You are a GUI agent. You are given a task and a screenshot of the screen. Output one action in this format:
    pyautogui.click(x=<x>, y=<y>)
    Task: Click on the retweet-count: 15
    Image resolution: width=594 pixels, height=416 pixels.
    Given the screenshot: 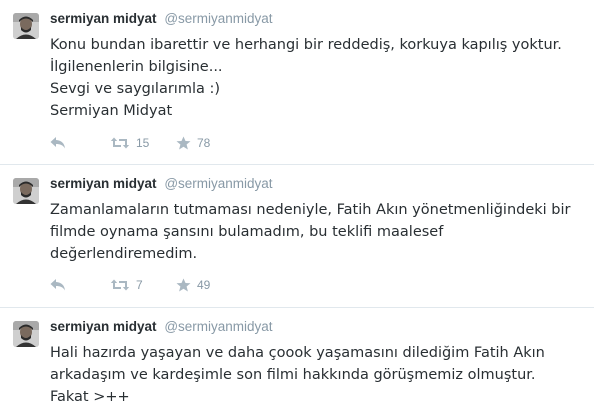 What is the action you would take?
    pyautogui.click(x=143, y=143)
    